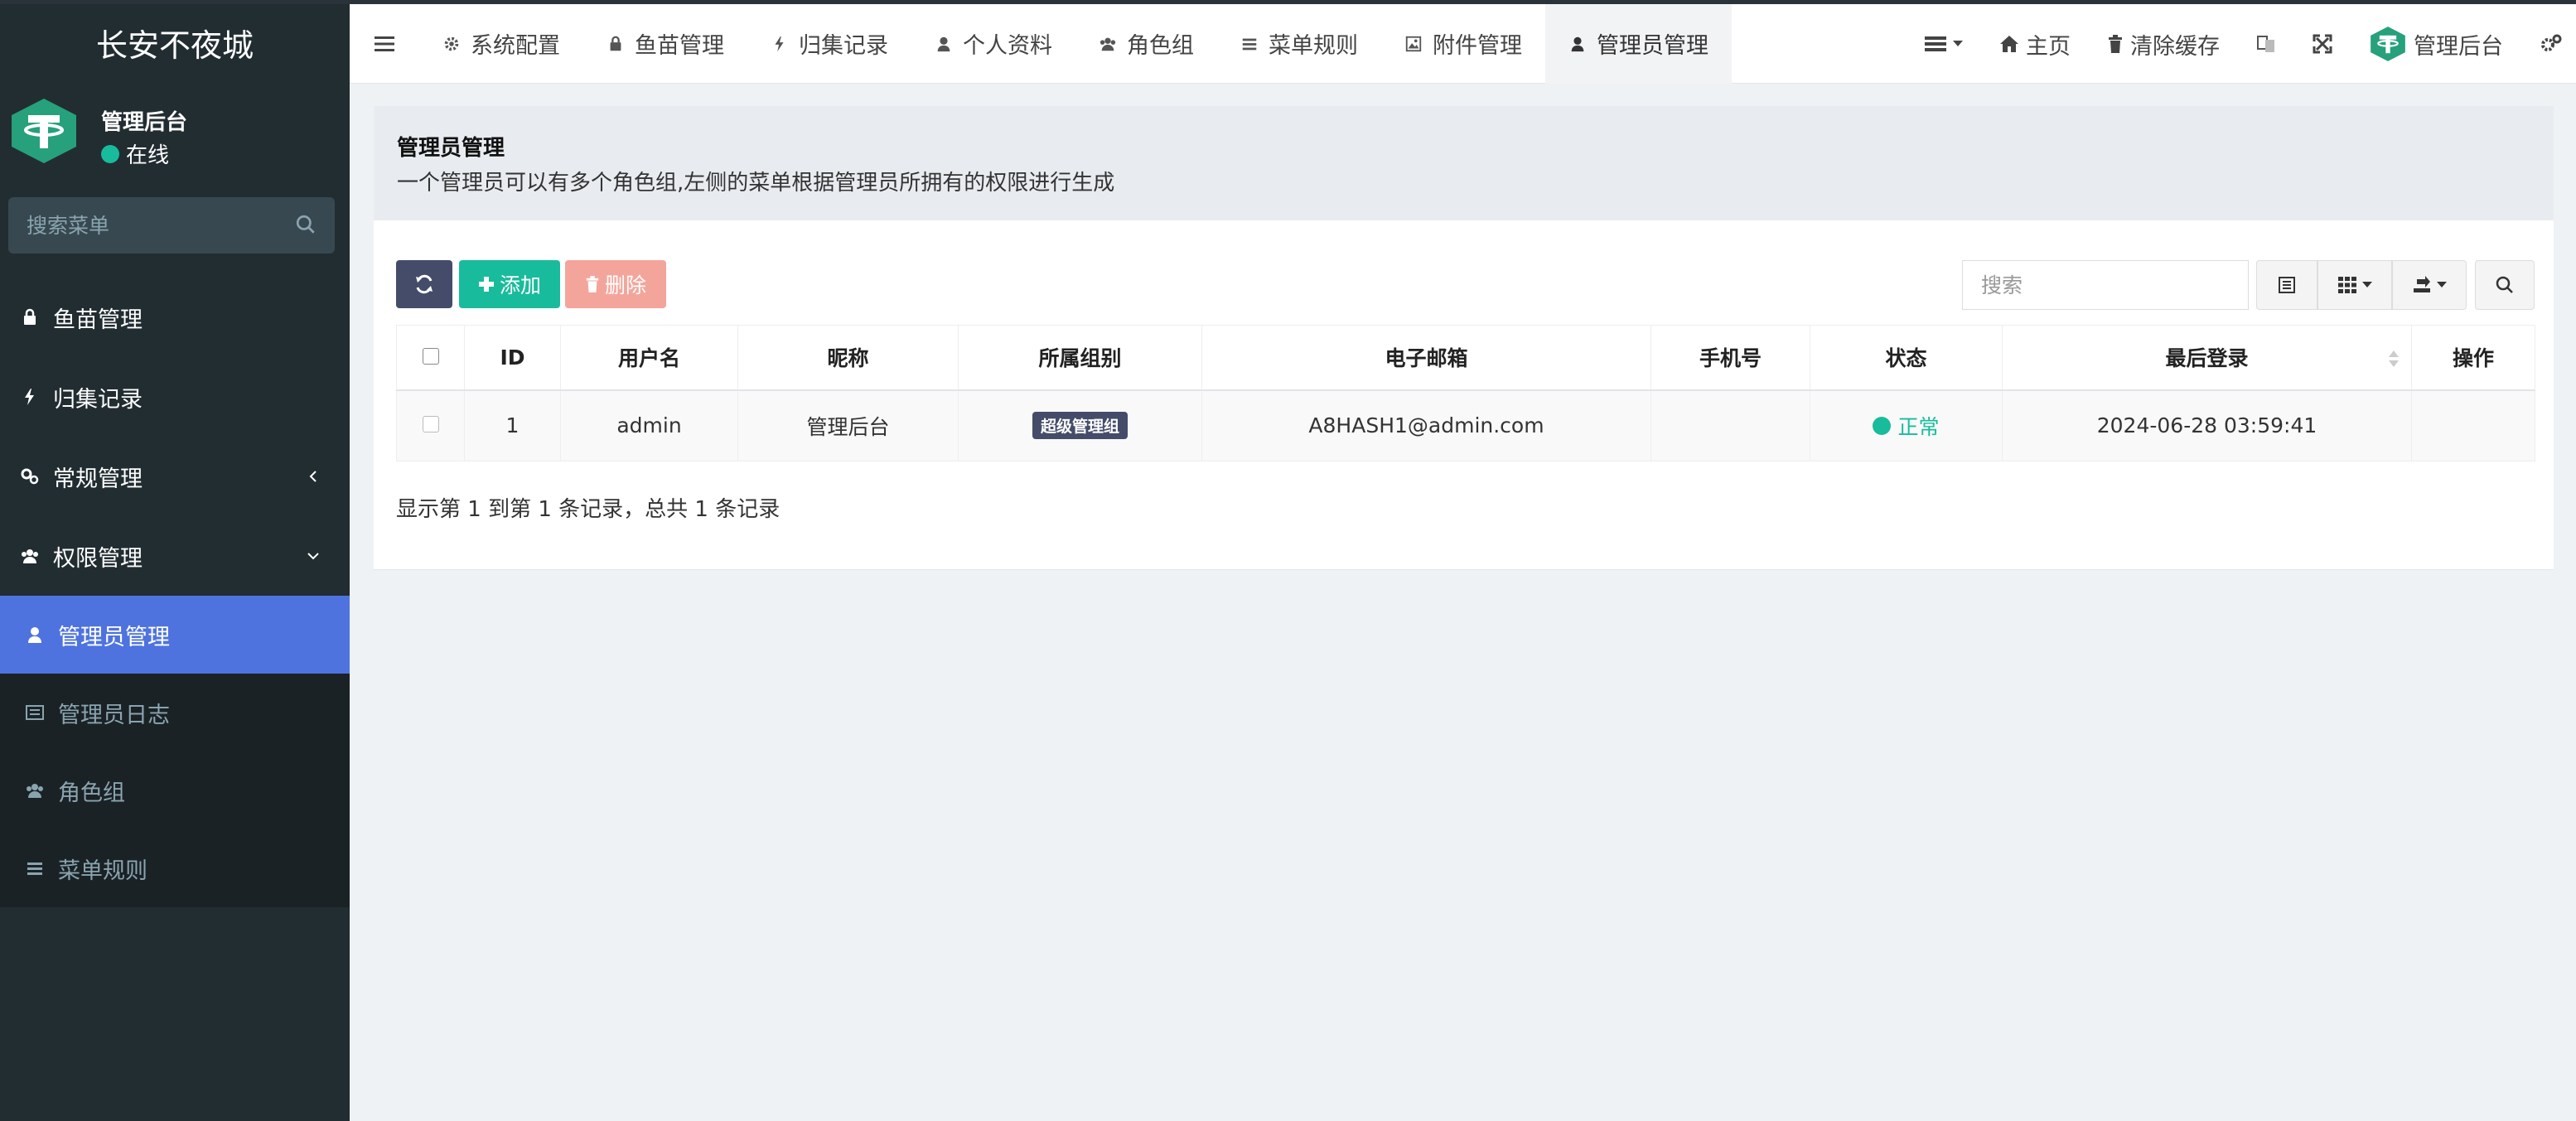 The image size is (2576, 1121). I want to click on row-checkbox, so click(430, 424).